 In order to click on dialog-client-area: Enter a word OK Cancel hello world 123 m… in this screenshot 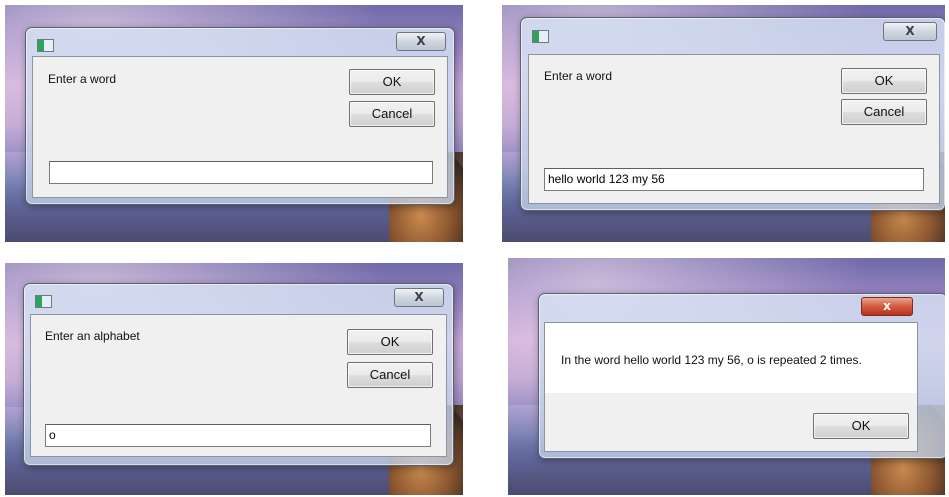, I will do `click(734, 129)`.